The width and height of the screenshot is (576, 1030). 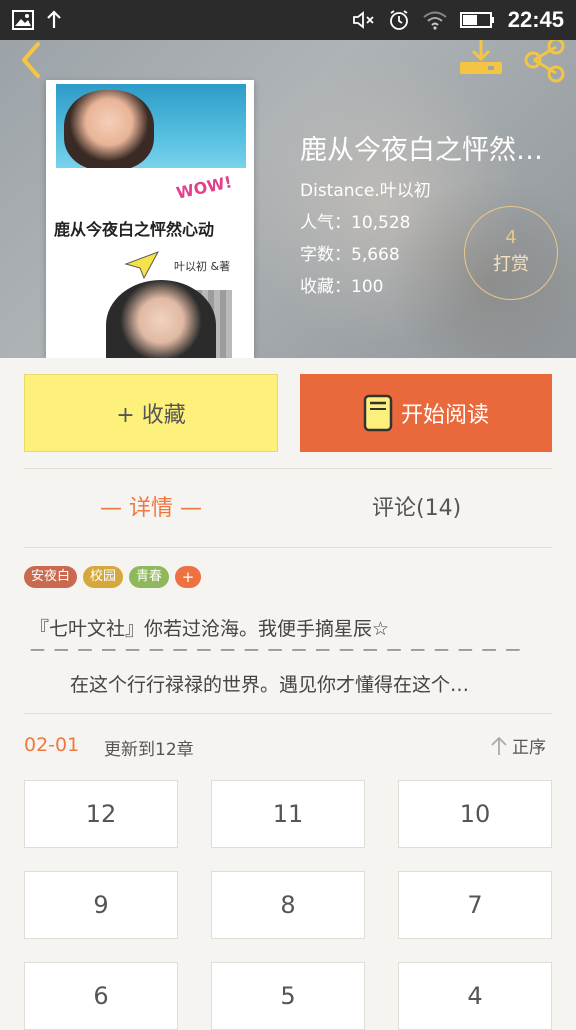 I want to click on chapter-button-9: 9, so click(x=101, y=905).